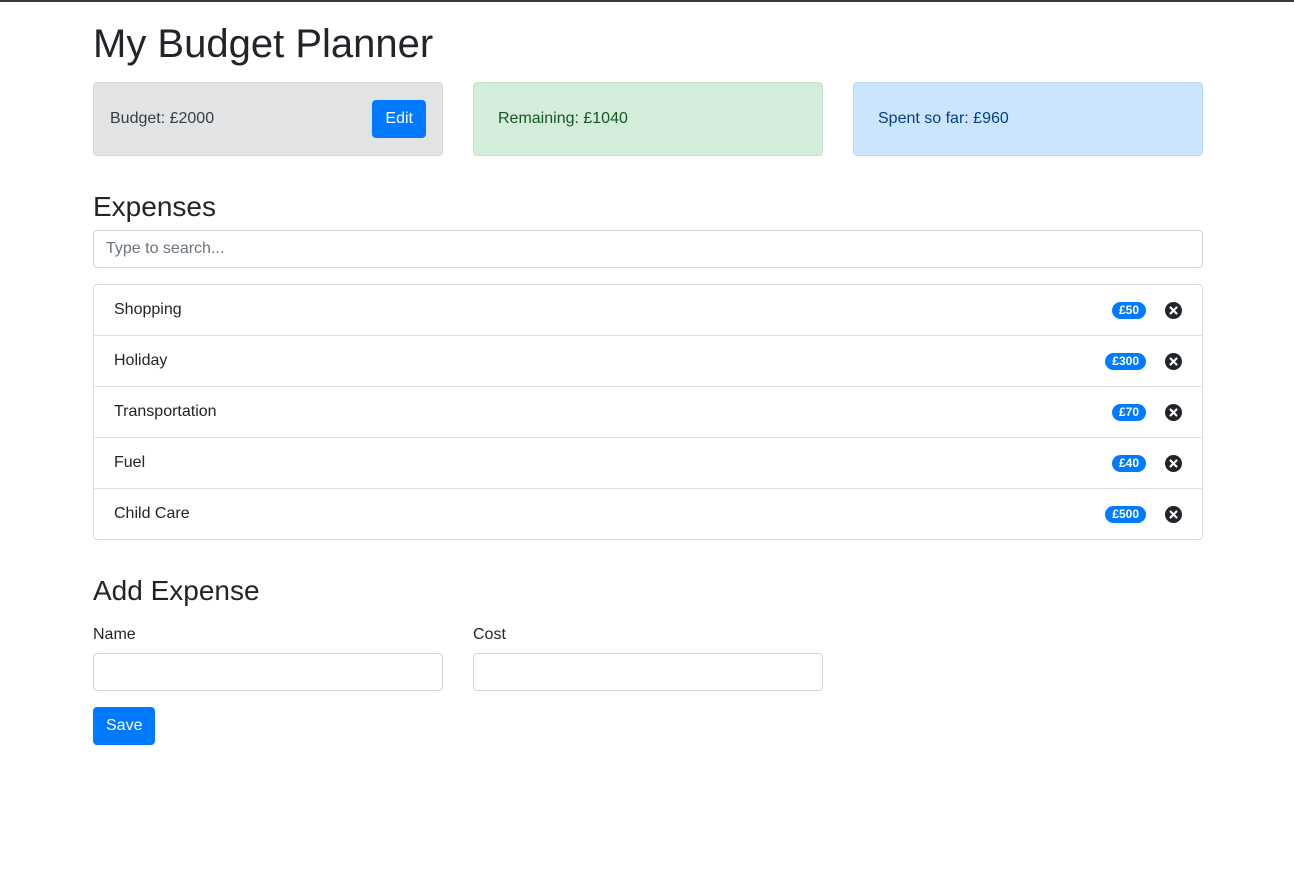 The width and height of the screenshot is (1294, 886). What do you see at coordinates (1125, 514) in the screenshot?
I see `expense-cost-badge: £500` at bounding box center [1125, 514].